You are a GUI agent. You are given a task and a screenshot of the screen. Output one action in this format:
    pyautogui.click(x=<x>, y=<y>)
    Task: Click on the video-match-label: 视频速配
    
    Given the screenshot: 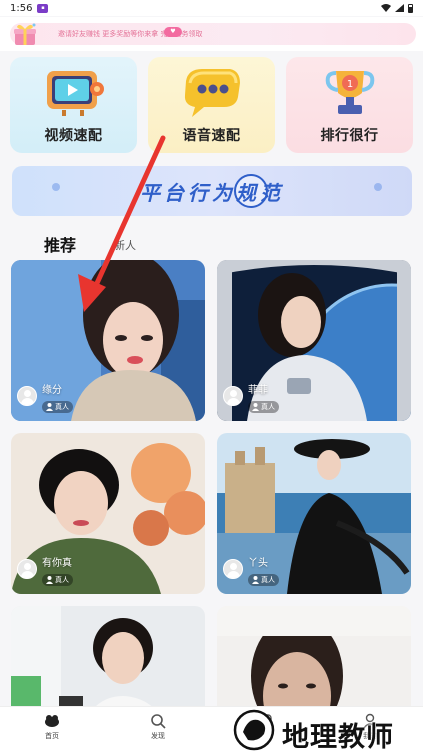 What is the action you would take?
    pyautogui.click(x=73, y=136)
    